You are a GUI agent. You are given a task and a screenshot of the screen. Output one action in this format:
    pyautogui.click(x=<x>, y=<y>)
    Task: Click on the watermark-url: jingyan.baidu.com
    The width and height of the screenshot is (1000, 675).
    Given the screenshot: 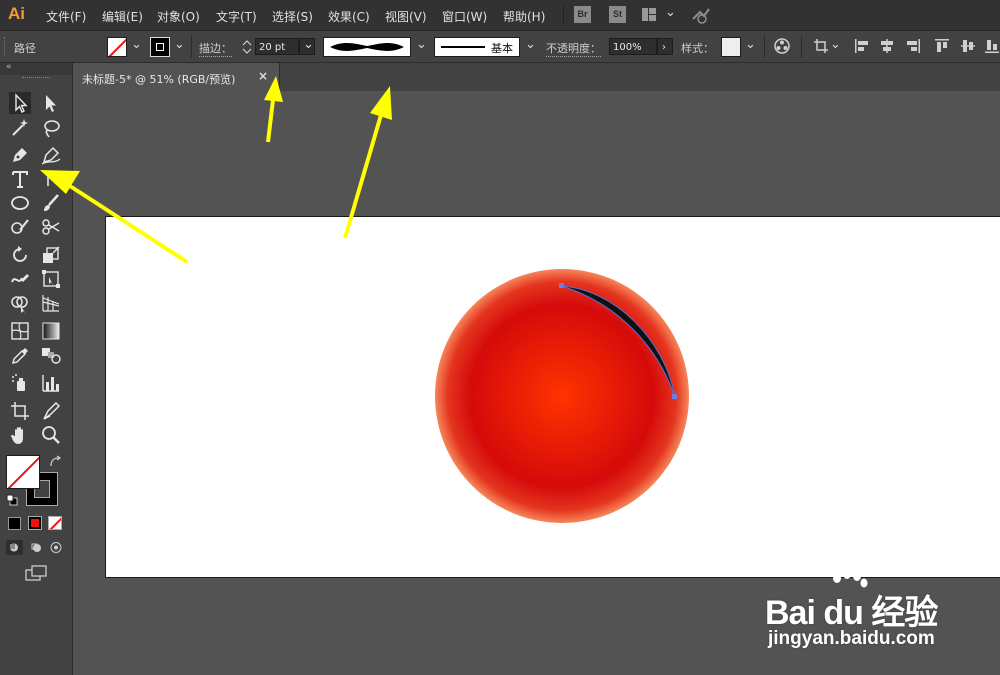 What is the action you would take?
    pyautogui.click(x=851, y=638)
    